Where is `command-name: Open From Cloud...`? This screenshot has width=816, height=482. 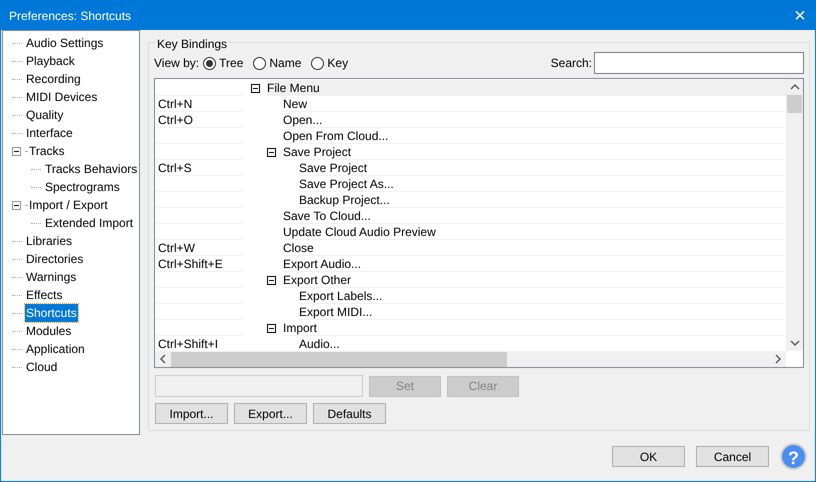
command-name: Open From Cloud... is located at coordinates (534, 136).